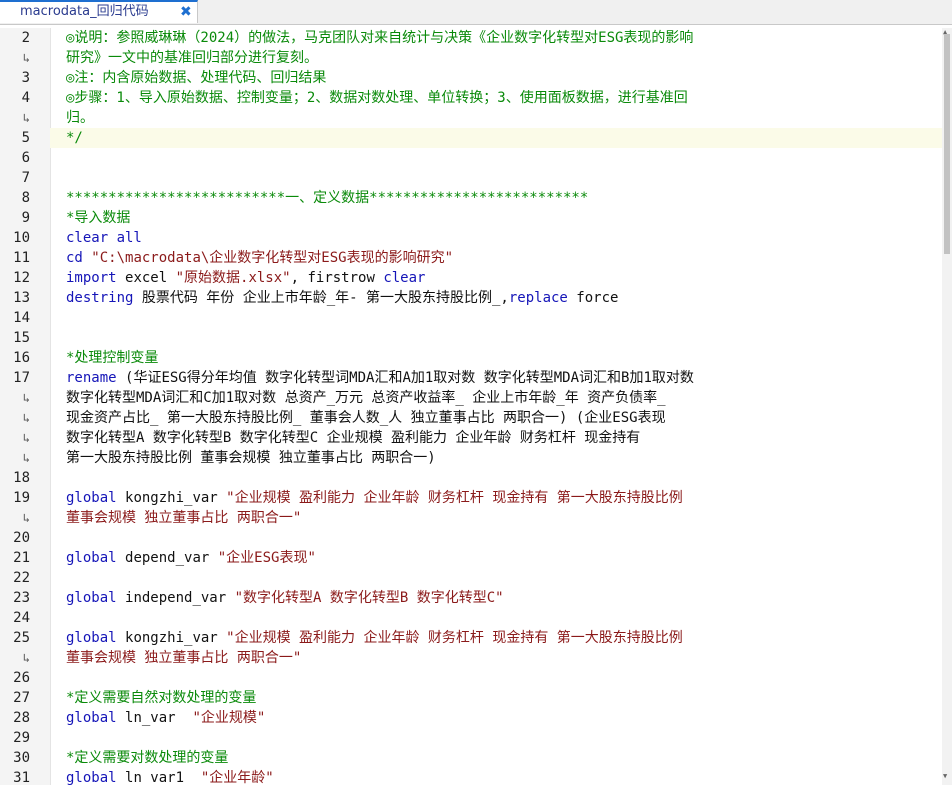 Image resolution: width=952 pixels, height=788 pixels. I want to click on code-token: 董事会规模 独立董事占比 两职合一", so click(184, 658).